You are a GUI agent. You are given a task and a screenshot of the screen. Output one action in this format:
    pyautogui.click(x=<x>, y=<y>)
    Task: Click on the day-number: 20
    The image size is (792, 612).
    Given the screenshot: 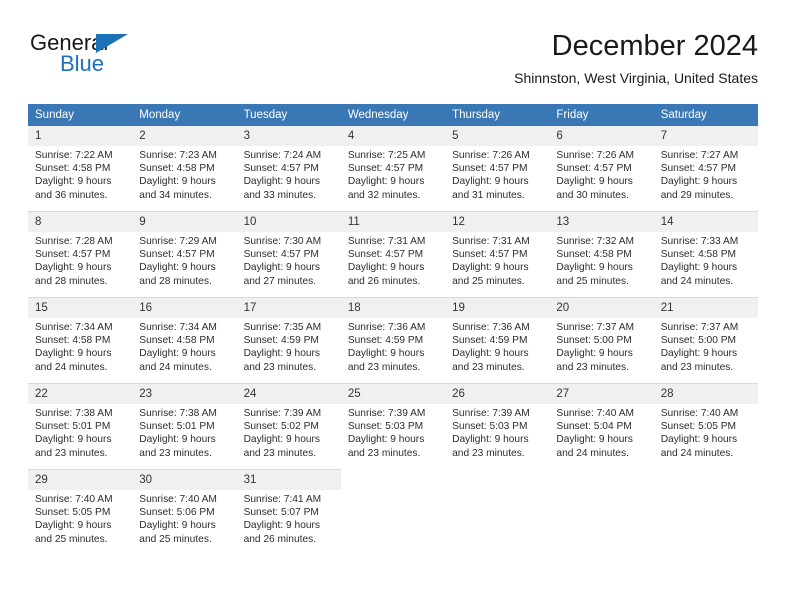 What is the action you would take?
    pyautogui.click(x=601, y=307)
    